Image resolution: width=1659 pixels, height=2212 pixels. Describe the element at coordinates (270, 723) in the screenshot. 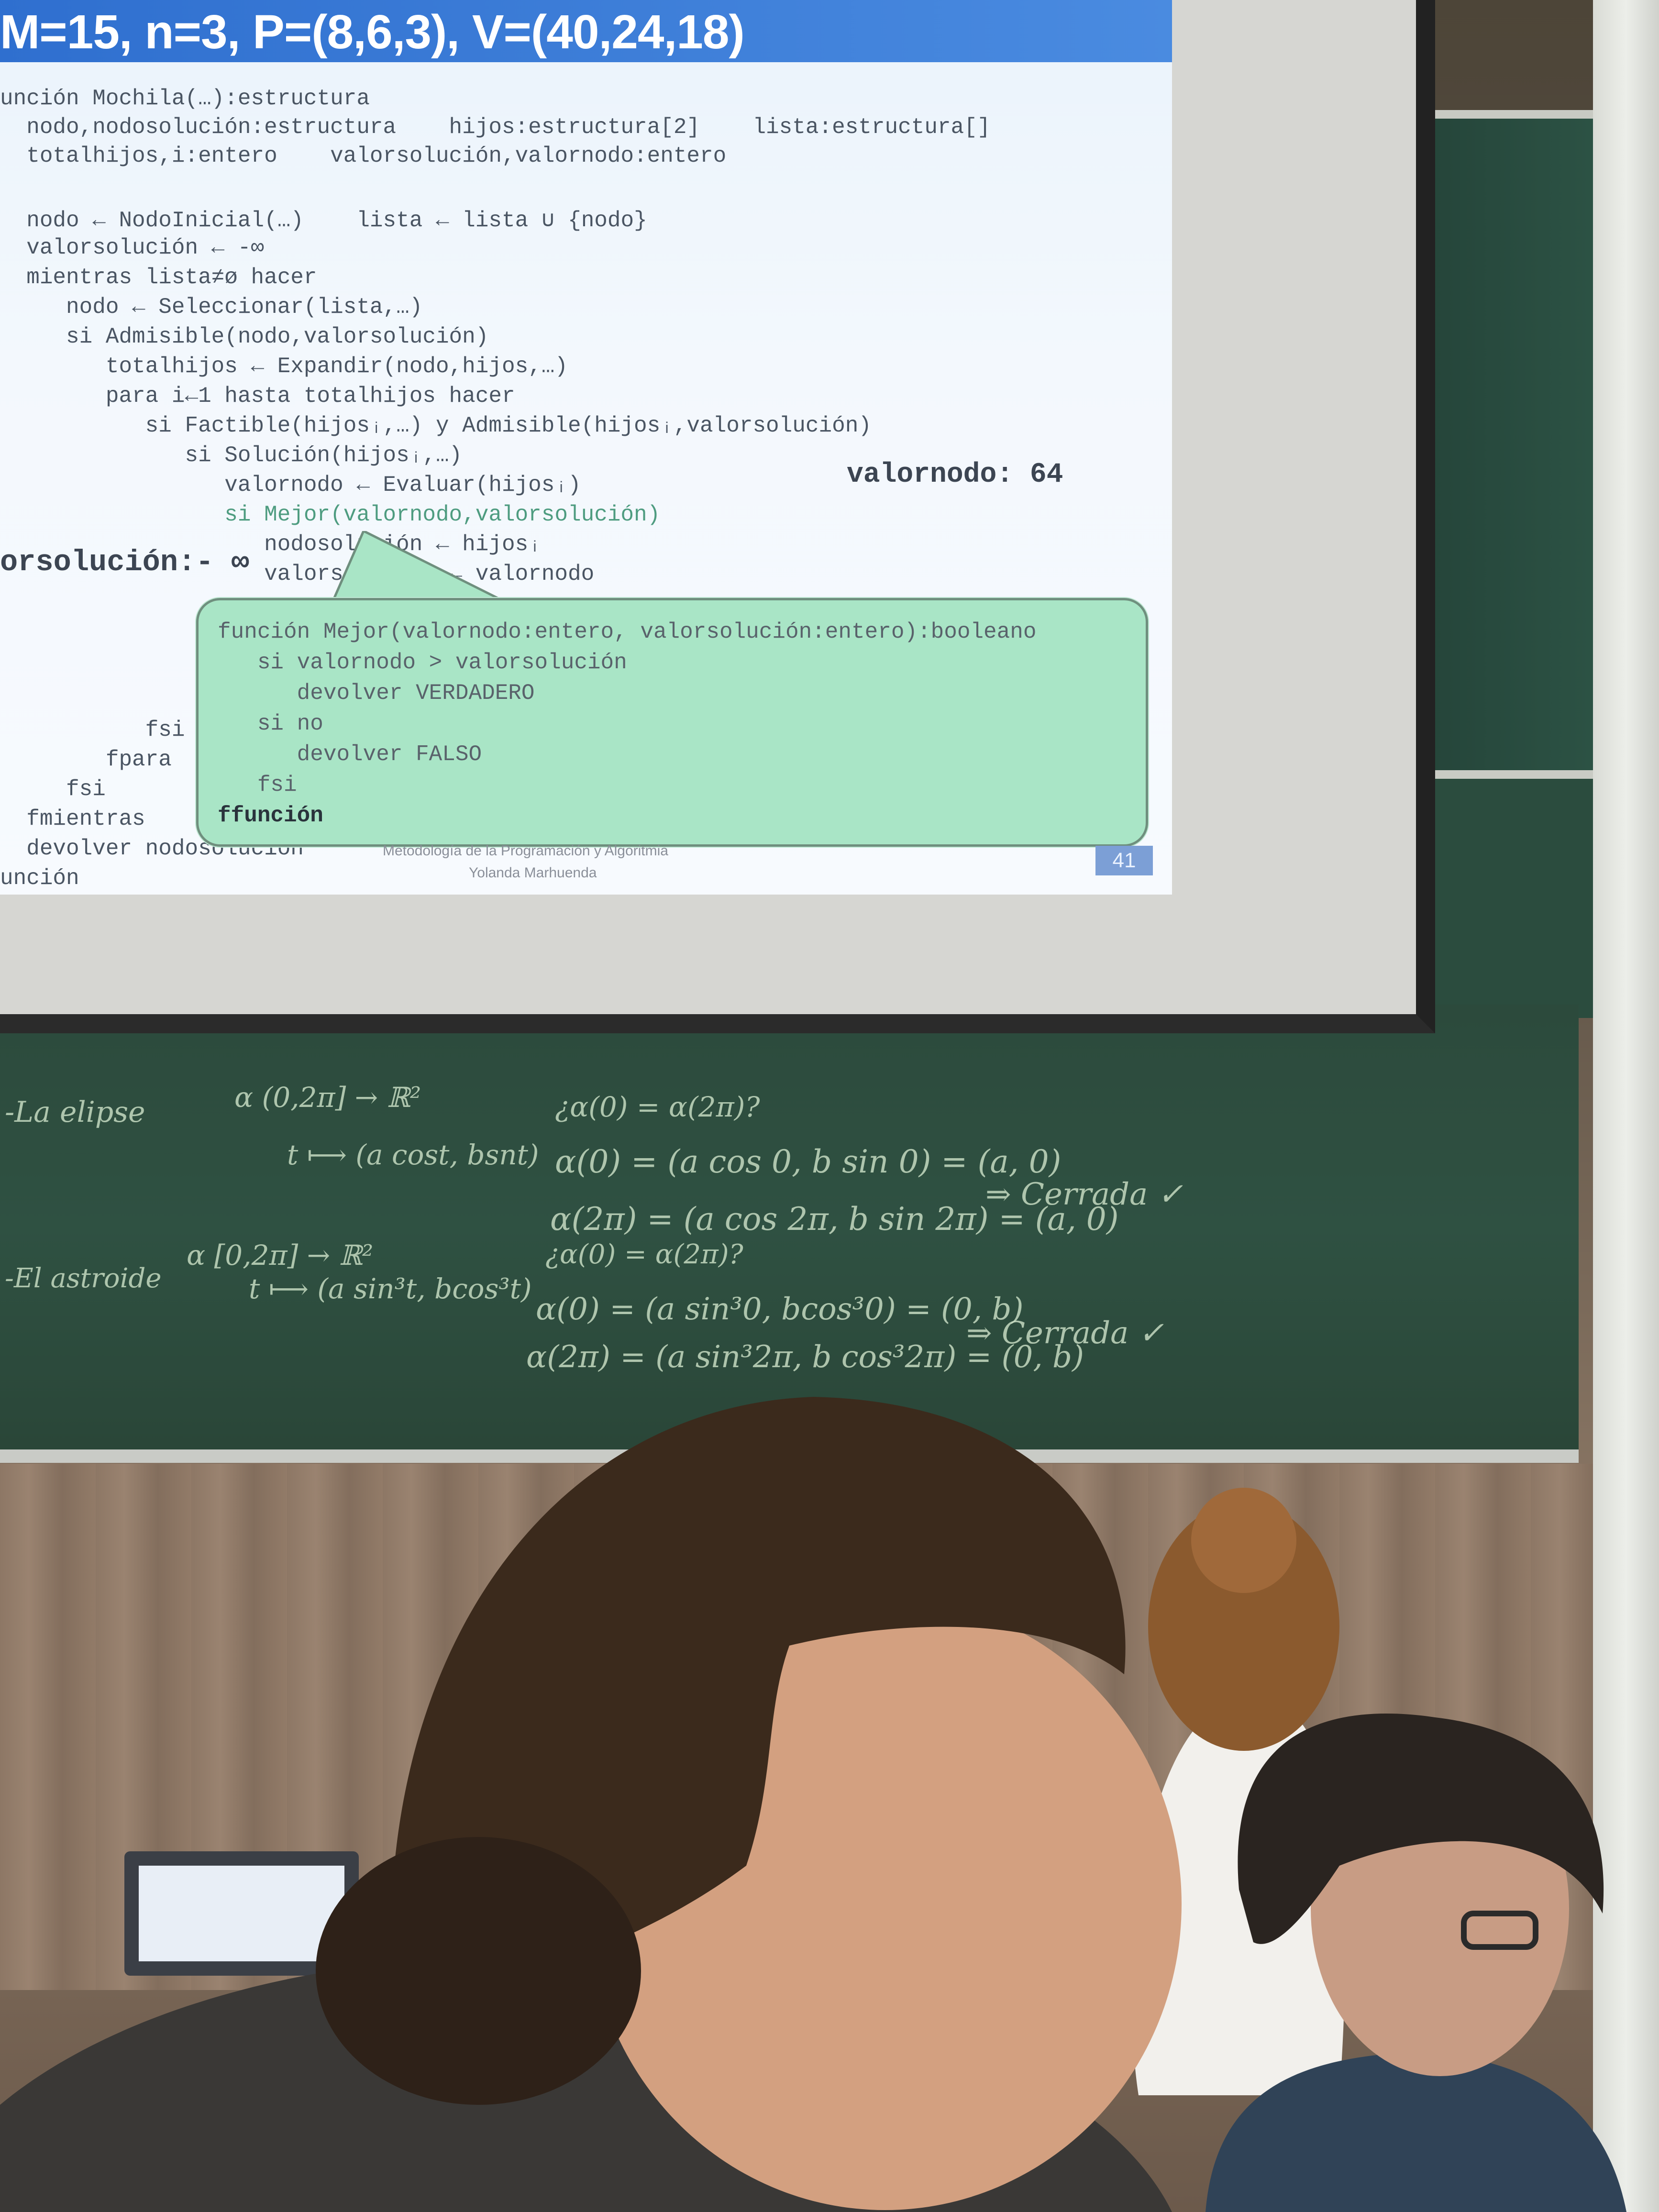

I see `callout-line: si no` at that location.